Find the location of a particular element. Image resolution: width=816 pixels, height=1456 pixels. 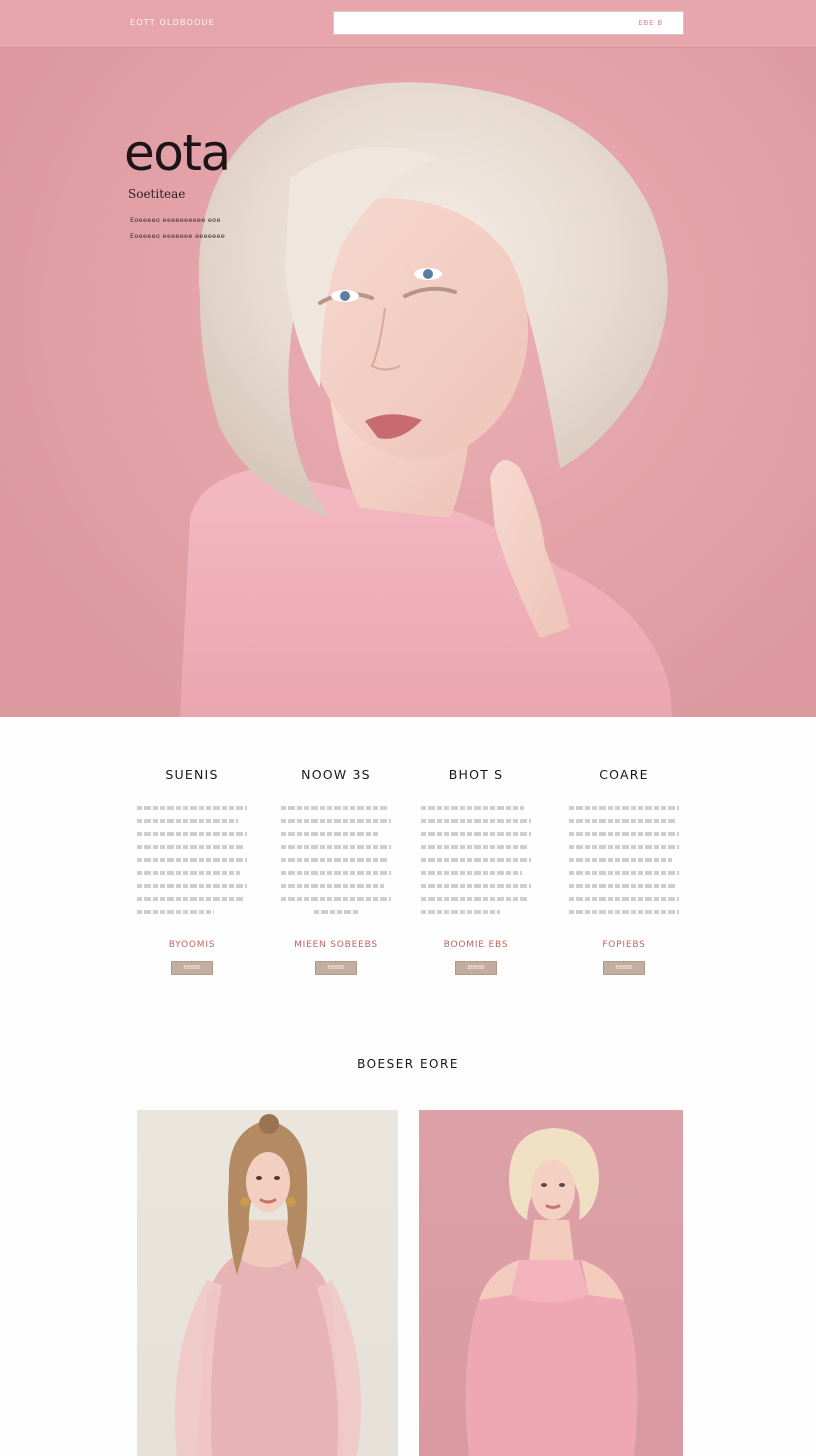

top-header: EOTT OLDBOOUE EBE B is located at coordinates (408, 24).